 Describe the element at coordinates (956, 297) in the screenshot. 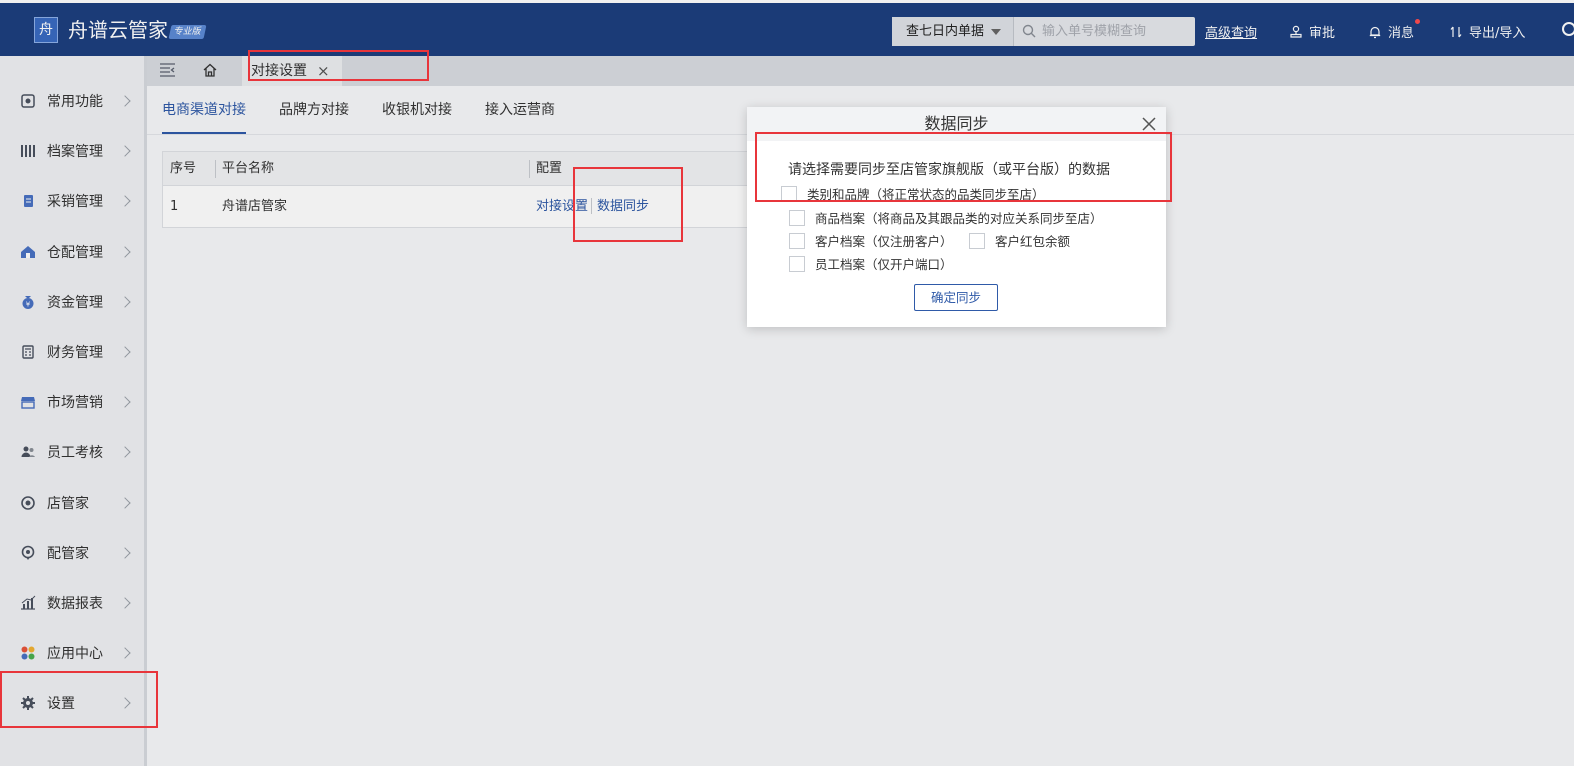

I see `confirm-sync-button: 确定同步` at that location.